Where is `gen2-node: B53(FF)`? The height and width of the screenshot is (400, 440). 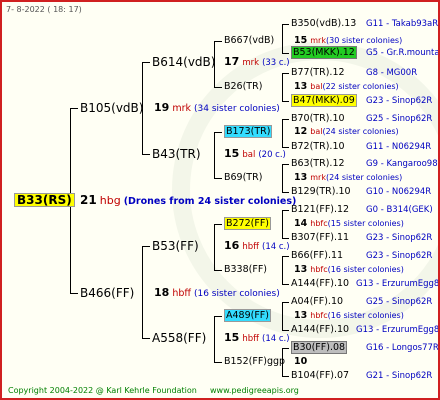
gen2-node: B53(FF) is located at coordinates (175, 246).